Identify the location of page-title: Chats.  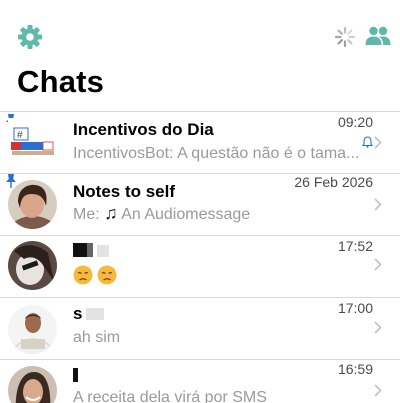
(61, 81).